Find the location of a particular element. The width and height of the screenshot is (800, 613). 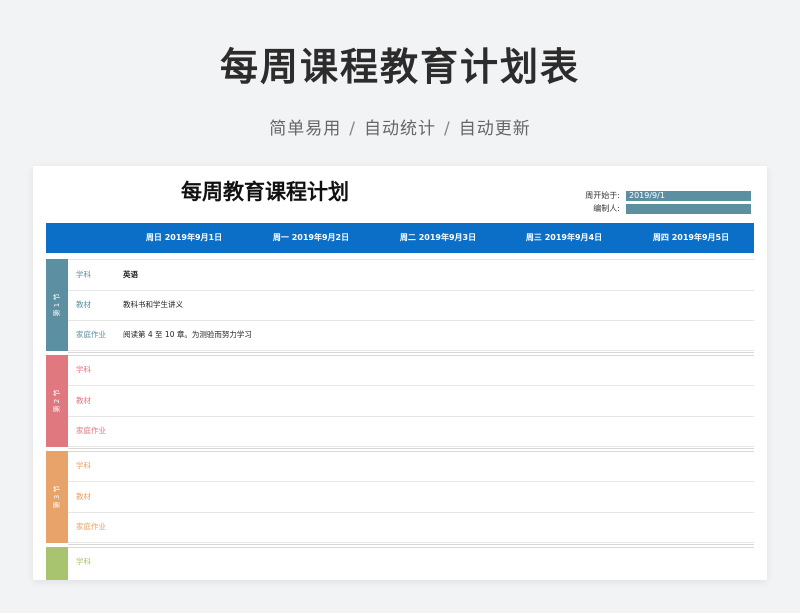

day-header-wed: 周三 2019年9月4日 is located at coordinates (564, 237).